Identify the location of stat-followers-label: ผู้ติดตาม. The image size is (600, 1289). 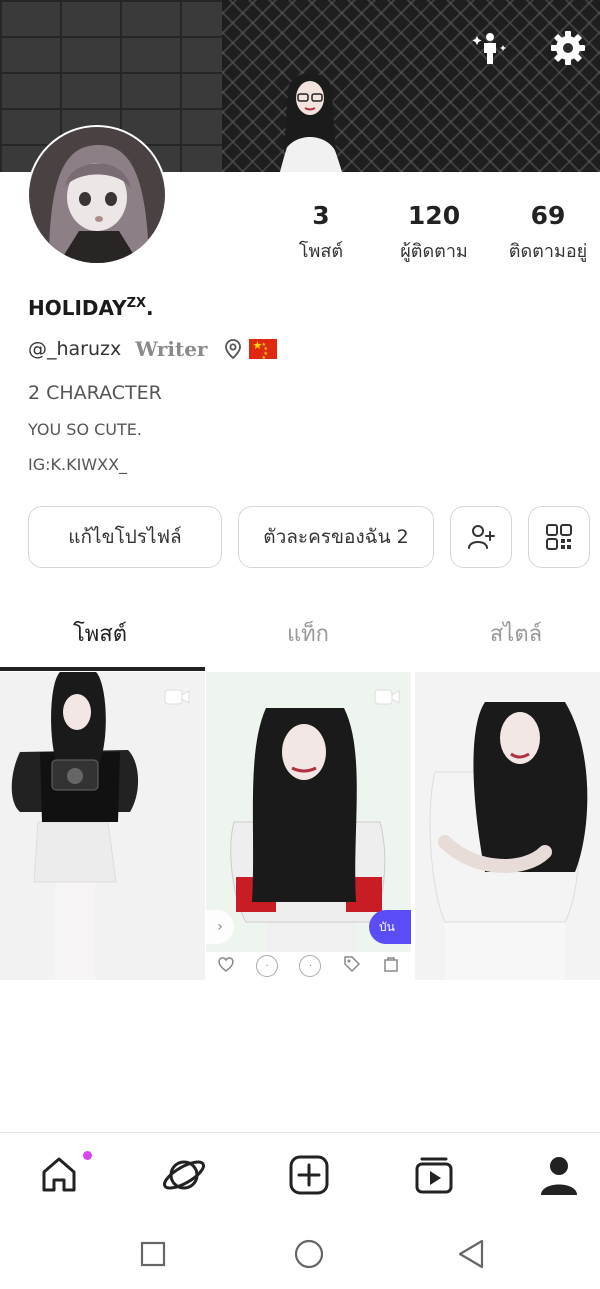
(434, 251).